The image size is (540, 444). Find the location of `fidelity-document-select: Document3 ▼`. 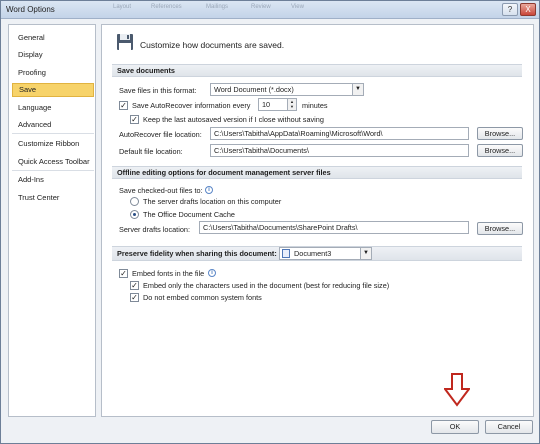

fidelity-document-select: Document3 ▼ is located at coordinates (325, 253).